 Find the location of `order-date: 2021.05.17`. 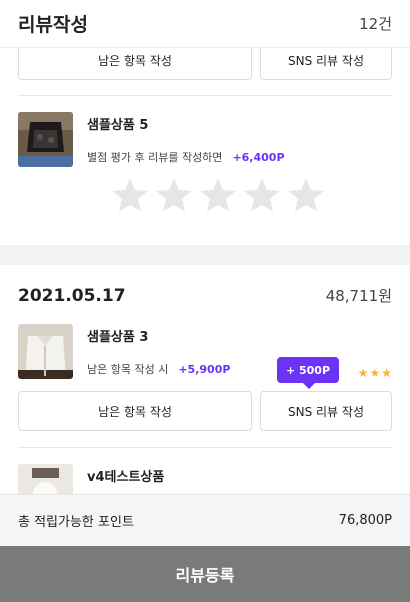

order-date: 2021.05.17 is located at coordinates (72, 295).